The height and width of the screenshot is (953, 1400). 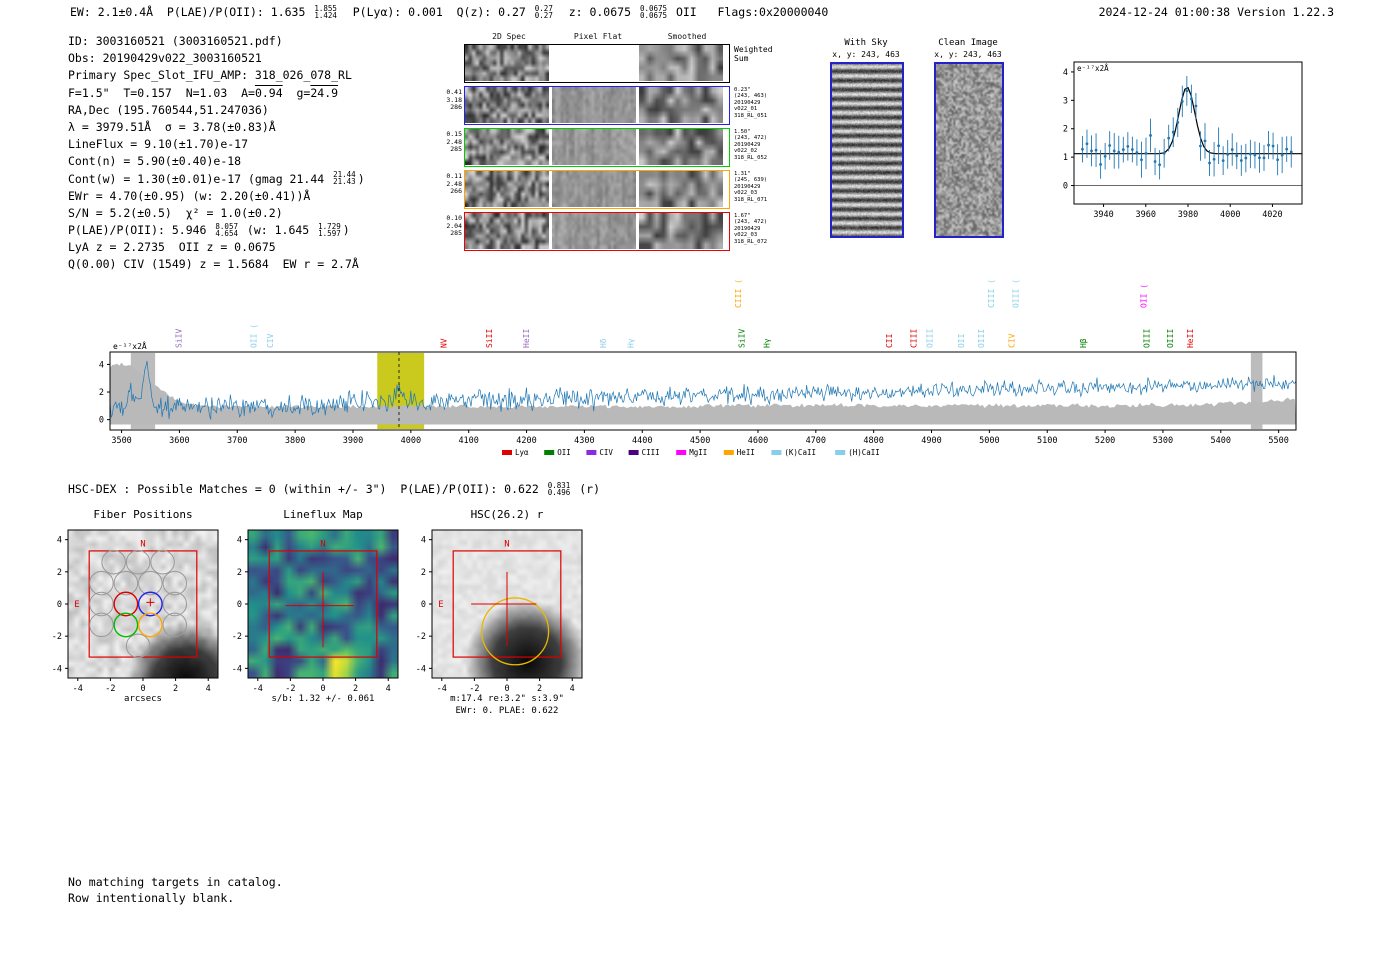 What do you see at coordinates (315, 611) in the screenshot?
I see `lineflux-map-overlay: -4 -2 0 2 4 -4 -2 0 2 4 N` at bounding box center [315, 611].